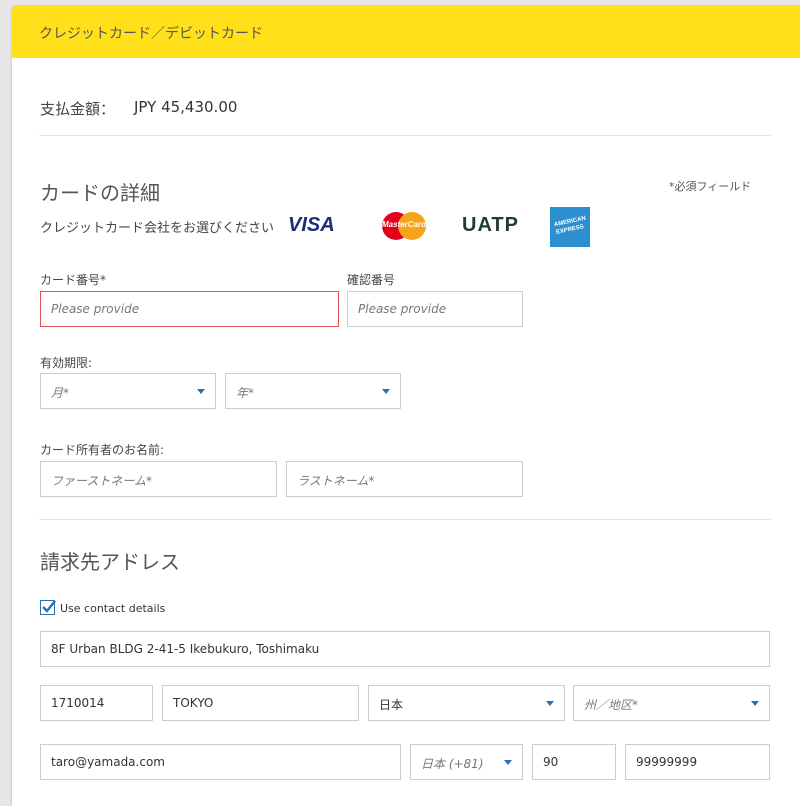 This screenshot has height=806, width=800. I want to click on phone-number-input: 99999999, so click(697, 762).